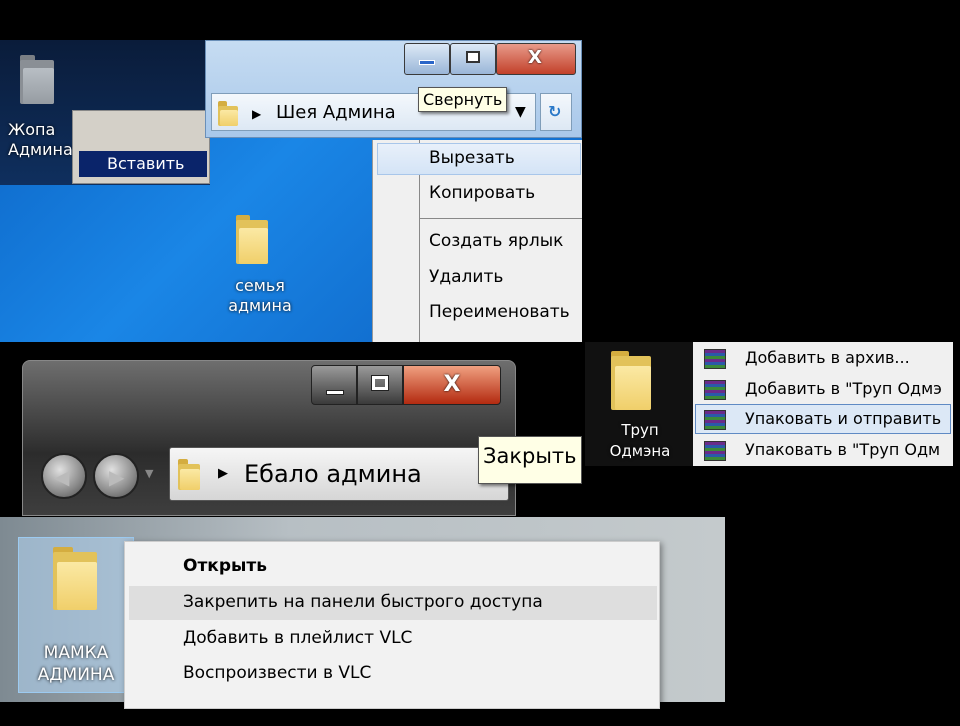 The width and height of the screenshot is (960, 726). I want to click on menu-item-cut: Вырезать, so click(500, 158).